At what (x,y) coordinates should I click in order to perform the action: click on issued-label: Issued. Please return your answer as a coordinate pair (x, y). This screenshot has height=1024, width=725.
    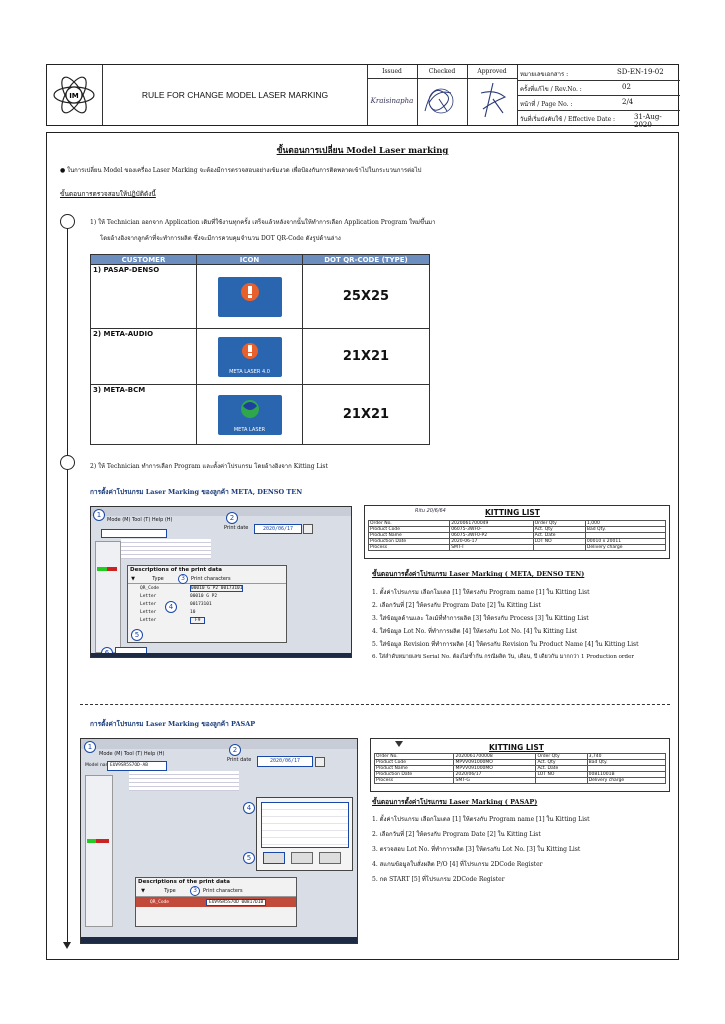
    Looking at the image, I should click on (392, 71).